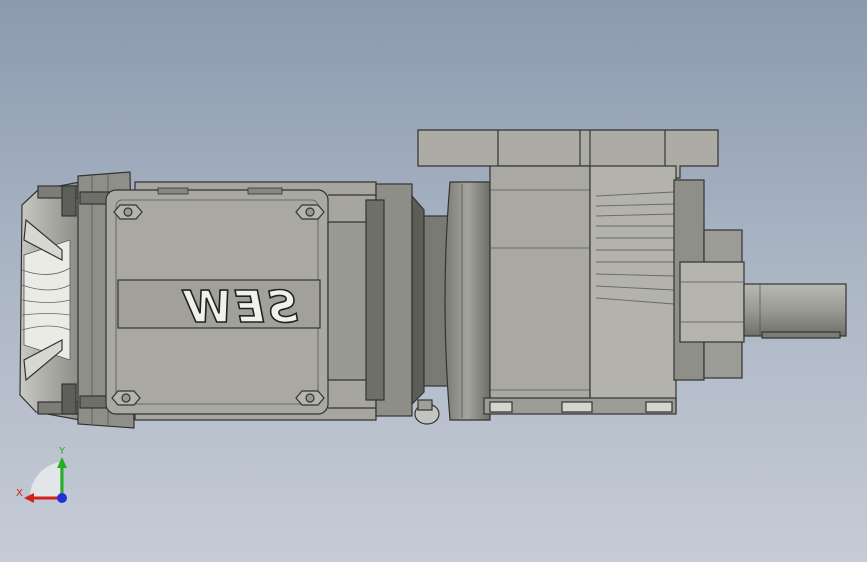 The width and height of the screenshot is (867, 562). Describe the element at coordinates (408, 304) in the screenshot. I see `adapter-section` at that location.